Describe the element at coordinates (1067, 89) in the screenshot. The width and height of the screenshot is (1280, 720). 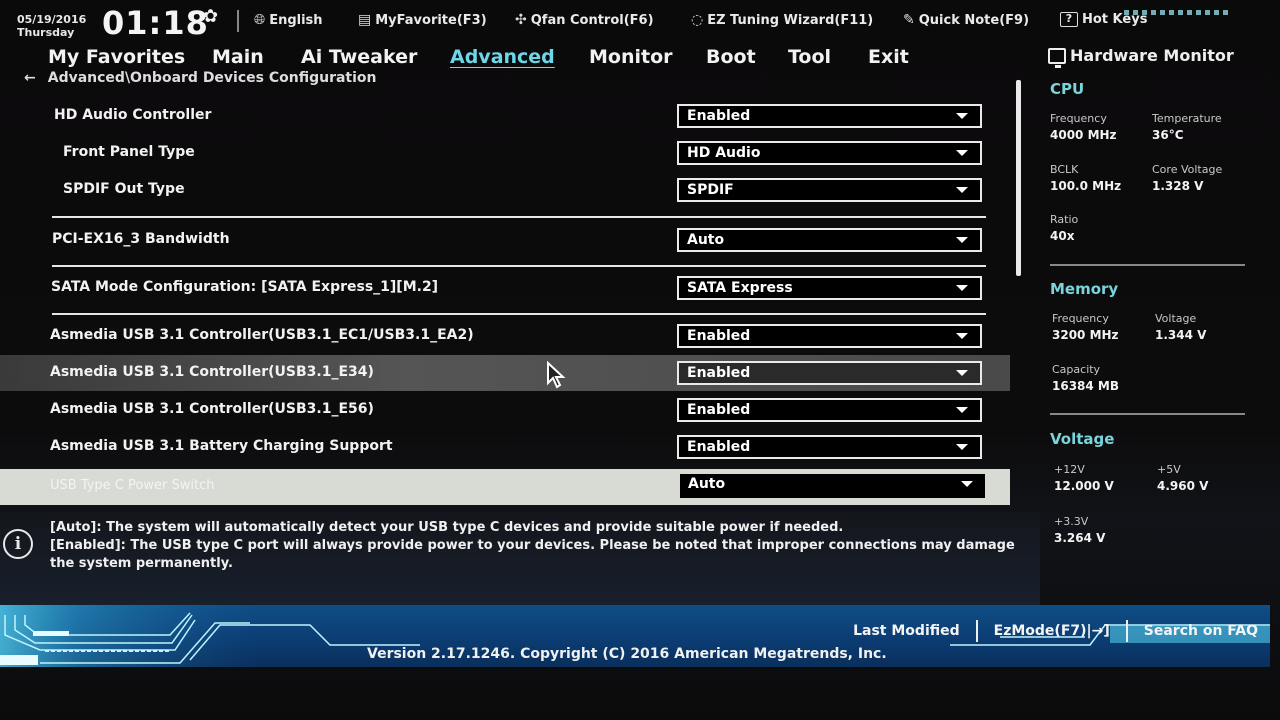
I see `cpu-section-title: CPU` at that location.